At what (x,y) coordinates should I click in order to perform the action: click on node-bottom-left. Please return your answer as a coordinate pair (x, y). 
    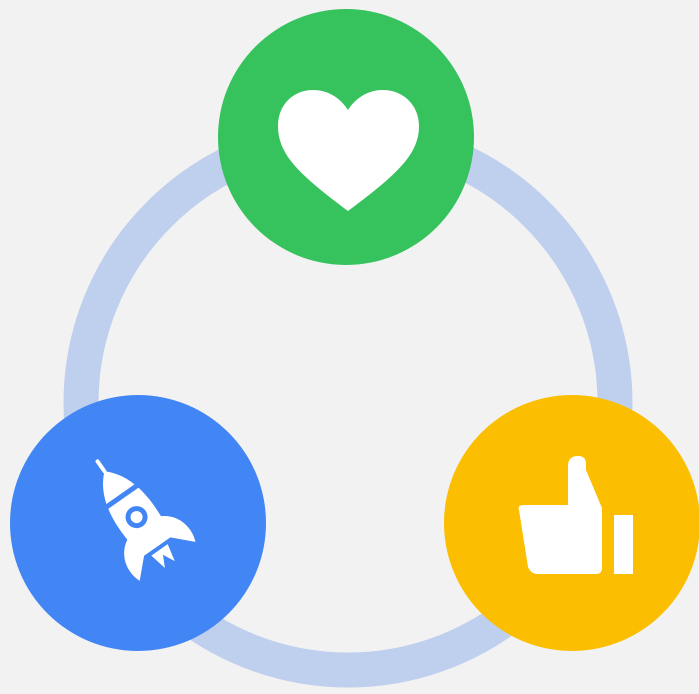
    Looking at the image, I should click on (138, 523).